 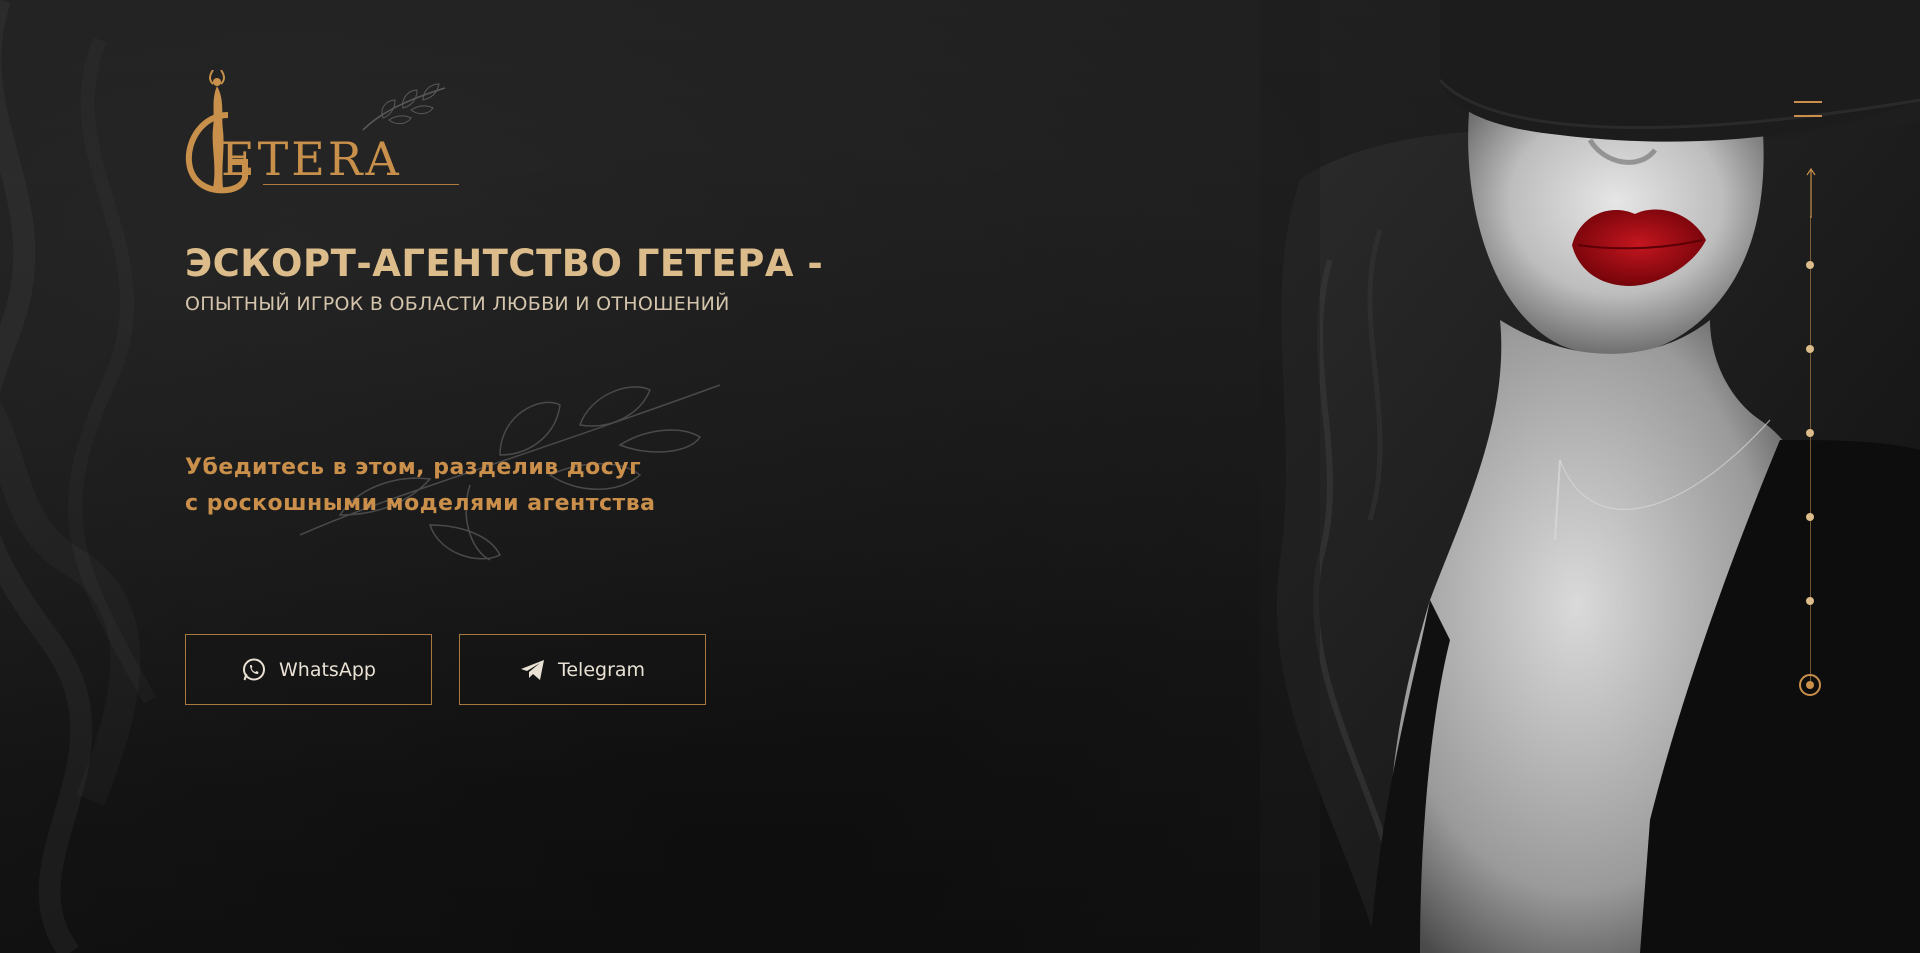 I want to click on logo-wordmark: ETERA, so click(x=311, y=159).